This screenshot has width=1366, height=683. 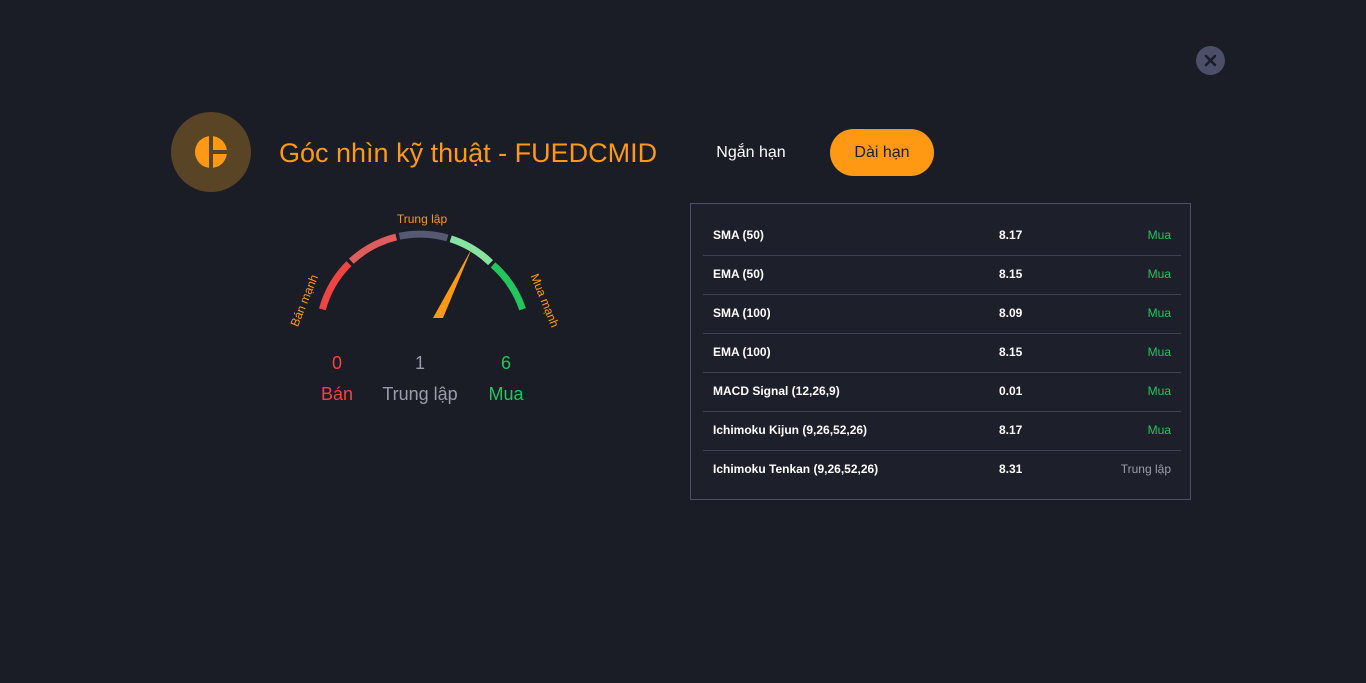 I want to click on table-row: EMA (100) 8.15 Mua, so click(x=942, y=353).